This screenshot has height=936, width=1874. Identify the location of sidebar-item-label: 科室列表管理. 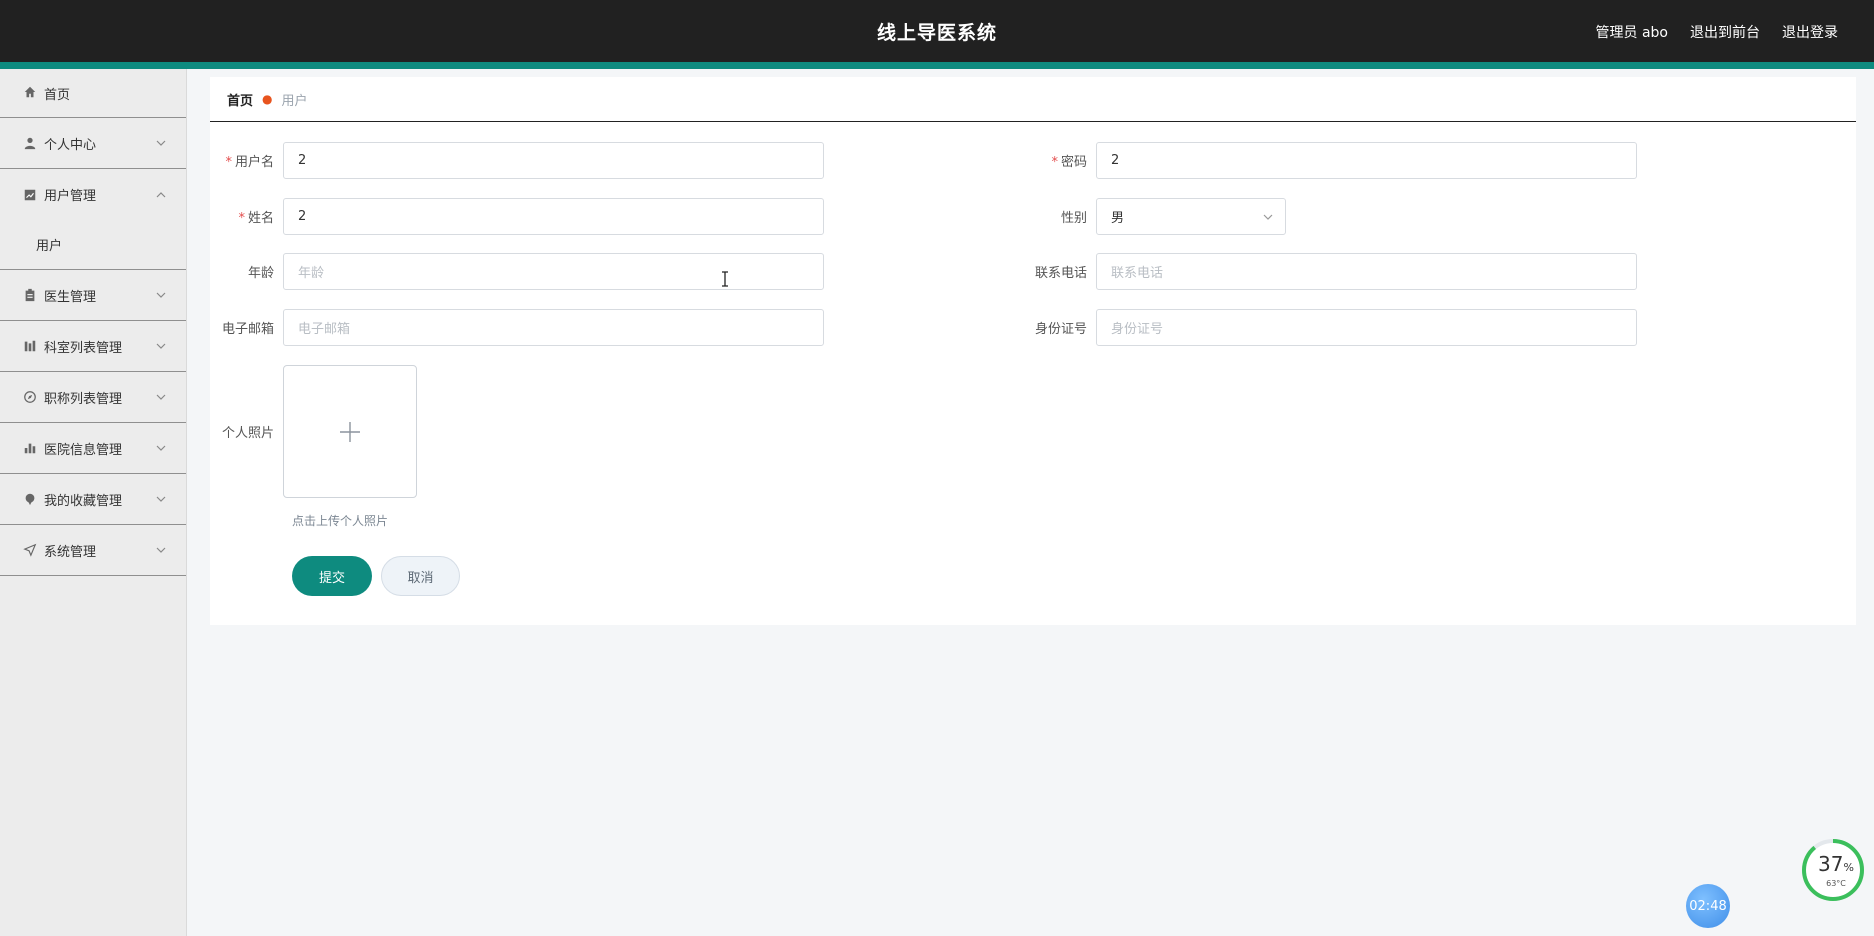
(83, 348).